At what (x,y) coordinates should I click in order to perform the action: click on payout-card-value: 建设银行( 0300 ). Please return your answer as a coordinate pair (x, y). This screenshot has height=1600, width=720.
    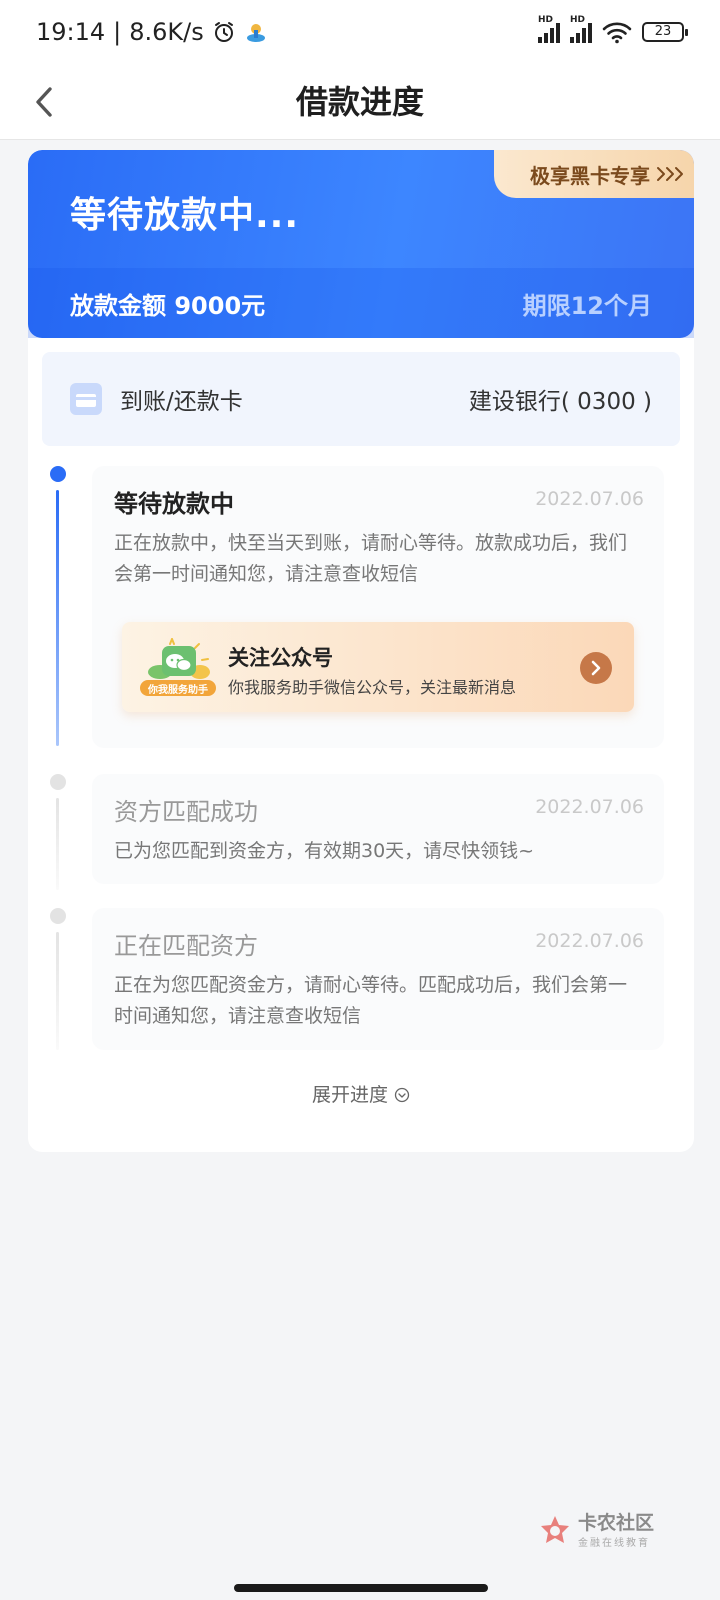
    Looking at the image, I should click on (560, 402).